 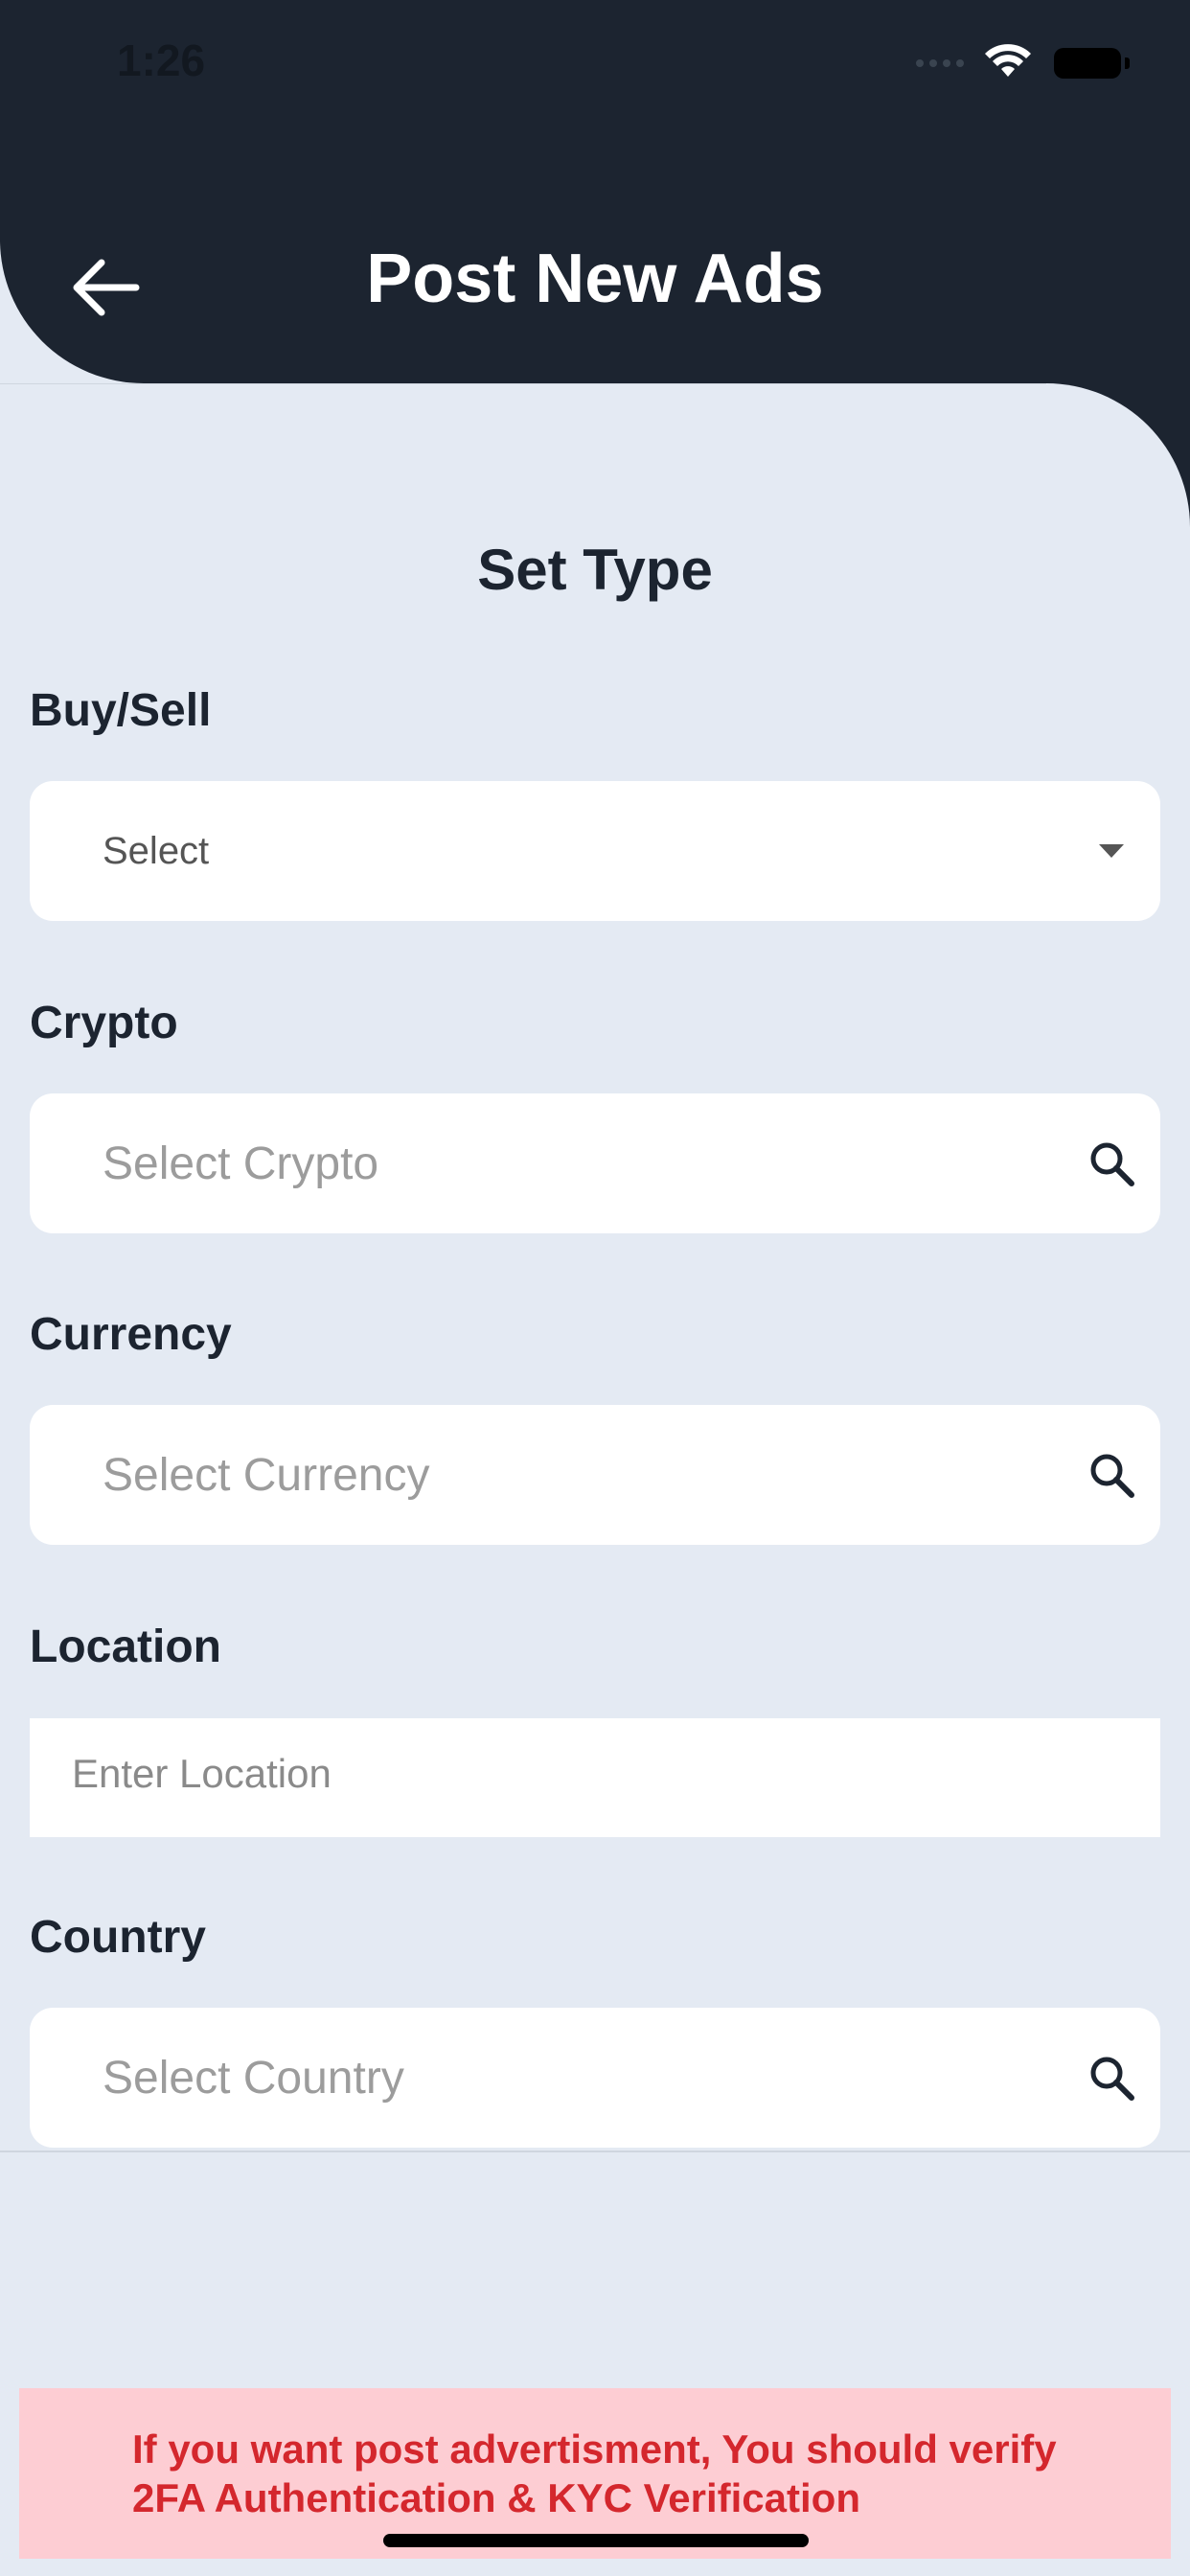 What do you see at coordinates (595, 1475) in the screenshot?
I see `currency-search-field: Select Currency` at bounding box center [595, 1475].